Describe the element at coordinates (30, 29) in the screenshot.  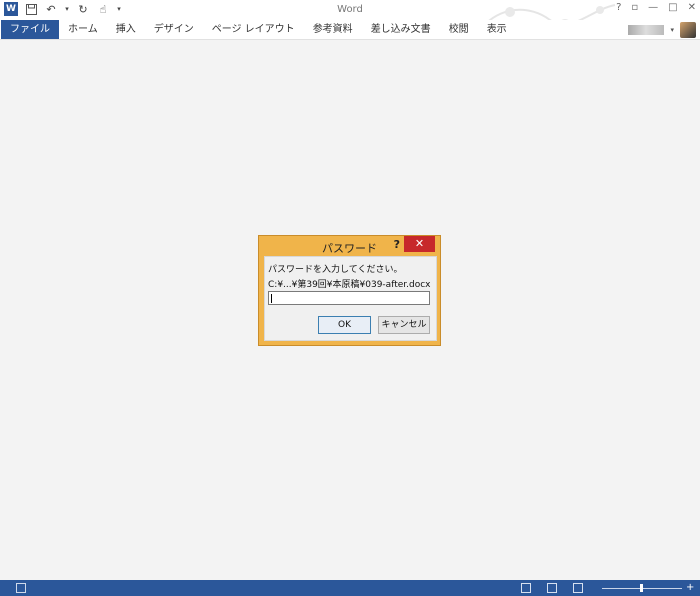
I see `tab-file: ファイル` at that location.